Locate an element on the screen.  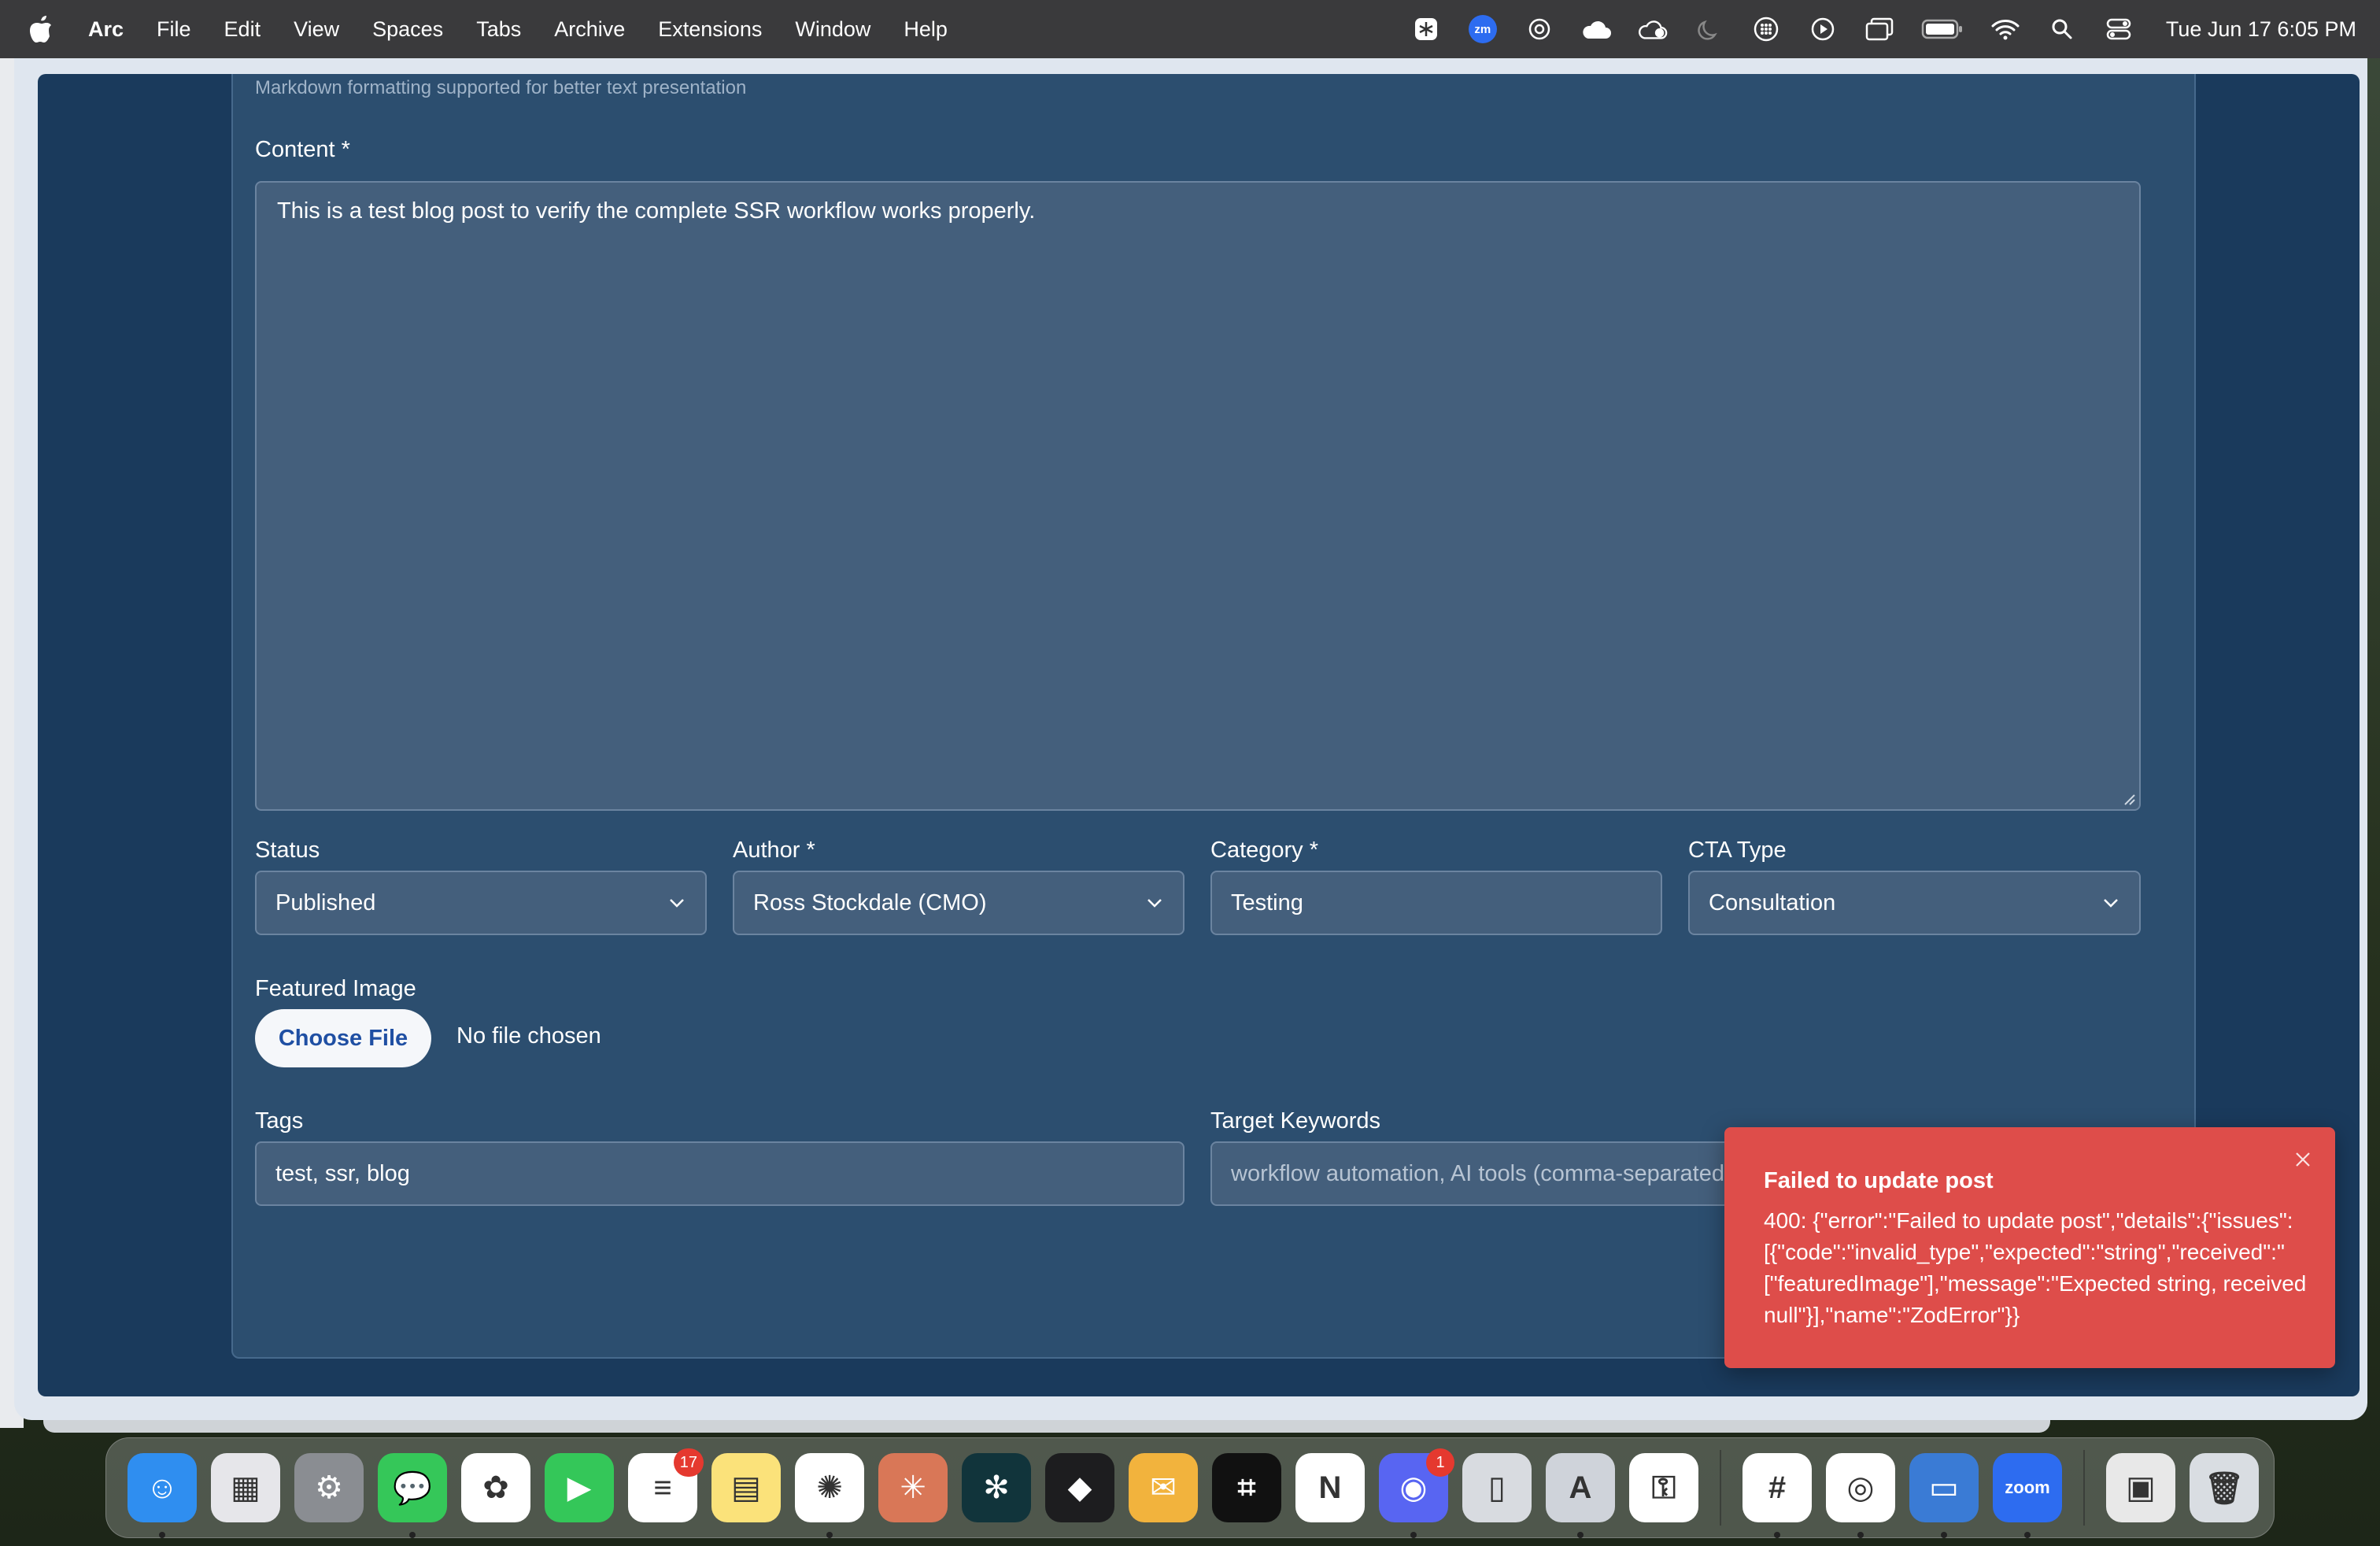
resize-grip-icon is located at coordinates (2129, 799).